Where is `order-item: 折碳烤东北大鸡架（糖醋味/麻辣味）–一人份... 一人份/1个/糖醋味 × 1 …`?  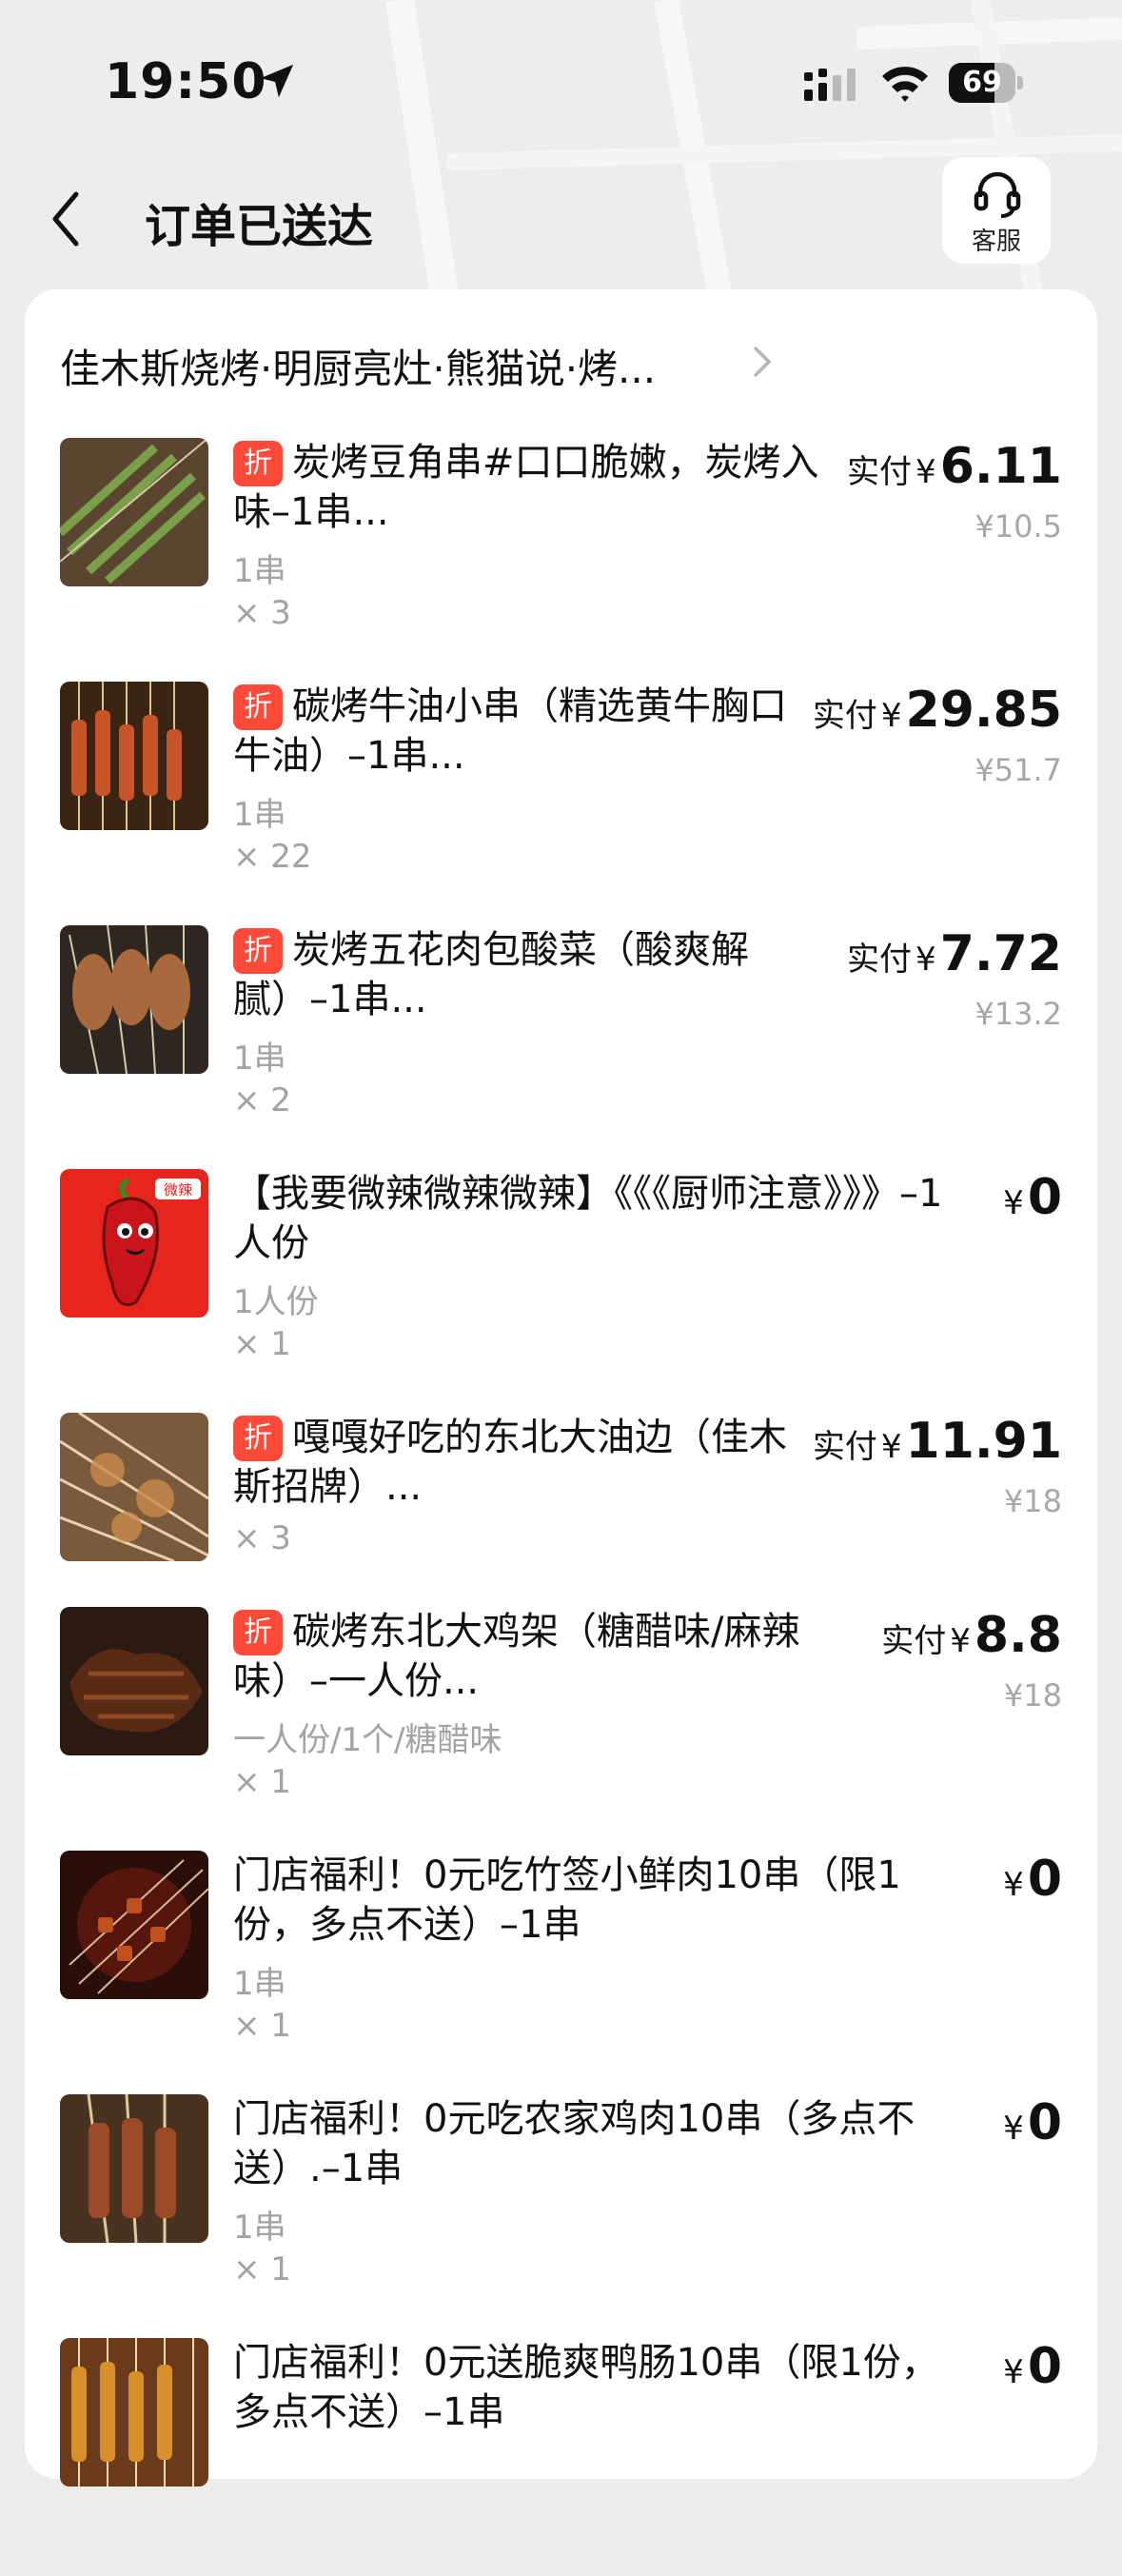
order-item: 折碳烤东北大鸡架（糖醋味/麻辣味）–一人份... 一人份/1个/糖醋味 × 1 … is located at coordinates (561, 1726).